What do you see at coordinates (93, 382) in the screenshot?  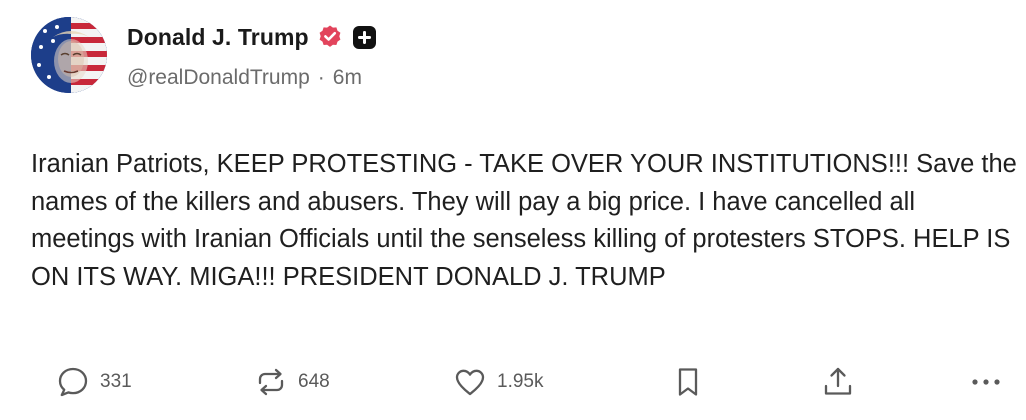 I see `reply-button: 331` at bounding box center [93, 382].